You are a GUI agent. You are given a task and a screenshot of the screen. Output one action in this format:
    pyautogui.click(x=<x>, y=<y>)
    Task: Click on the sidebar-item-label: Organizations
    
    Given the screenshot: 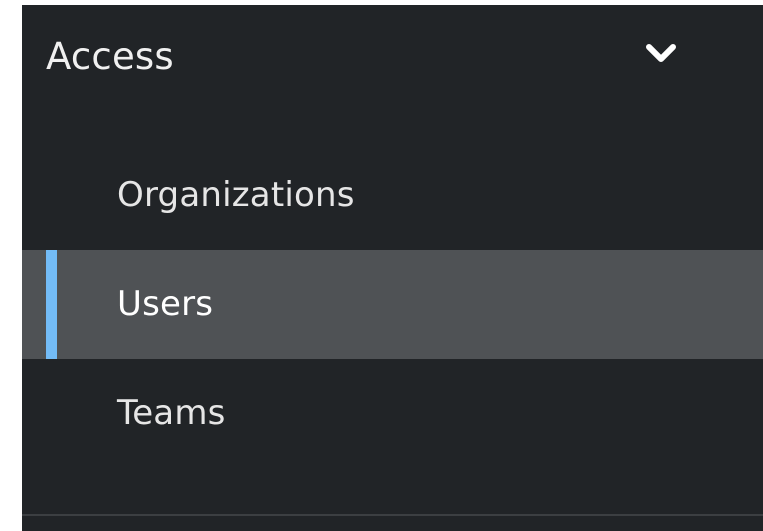 What is the action you would take?
    pyautogui.click(x=236, y=195)
    